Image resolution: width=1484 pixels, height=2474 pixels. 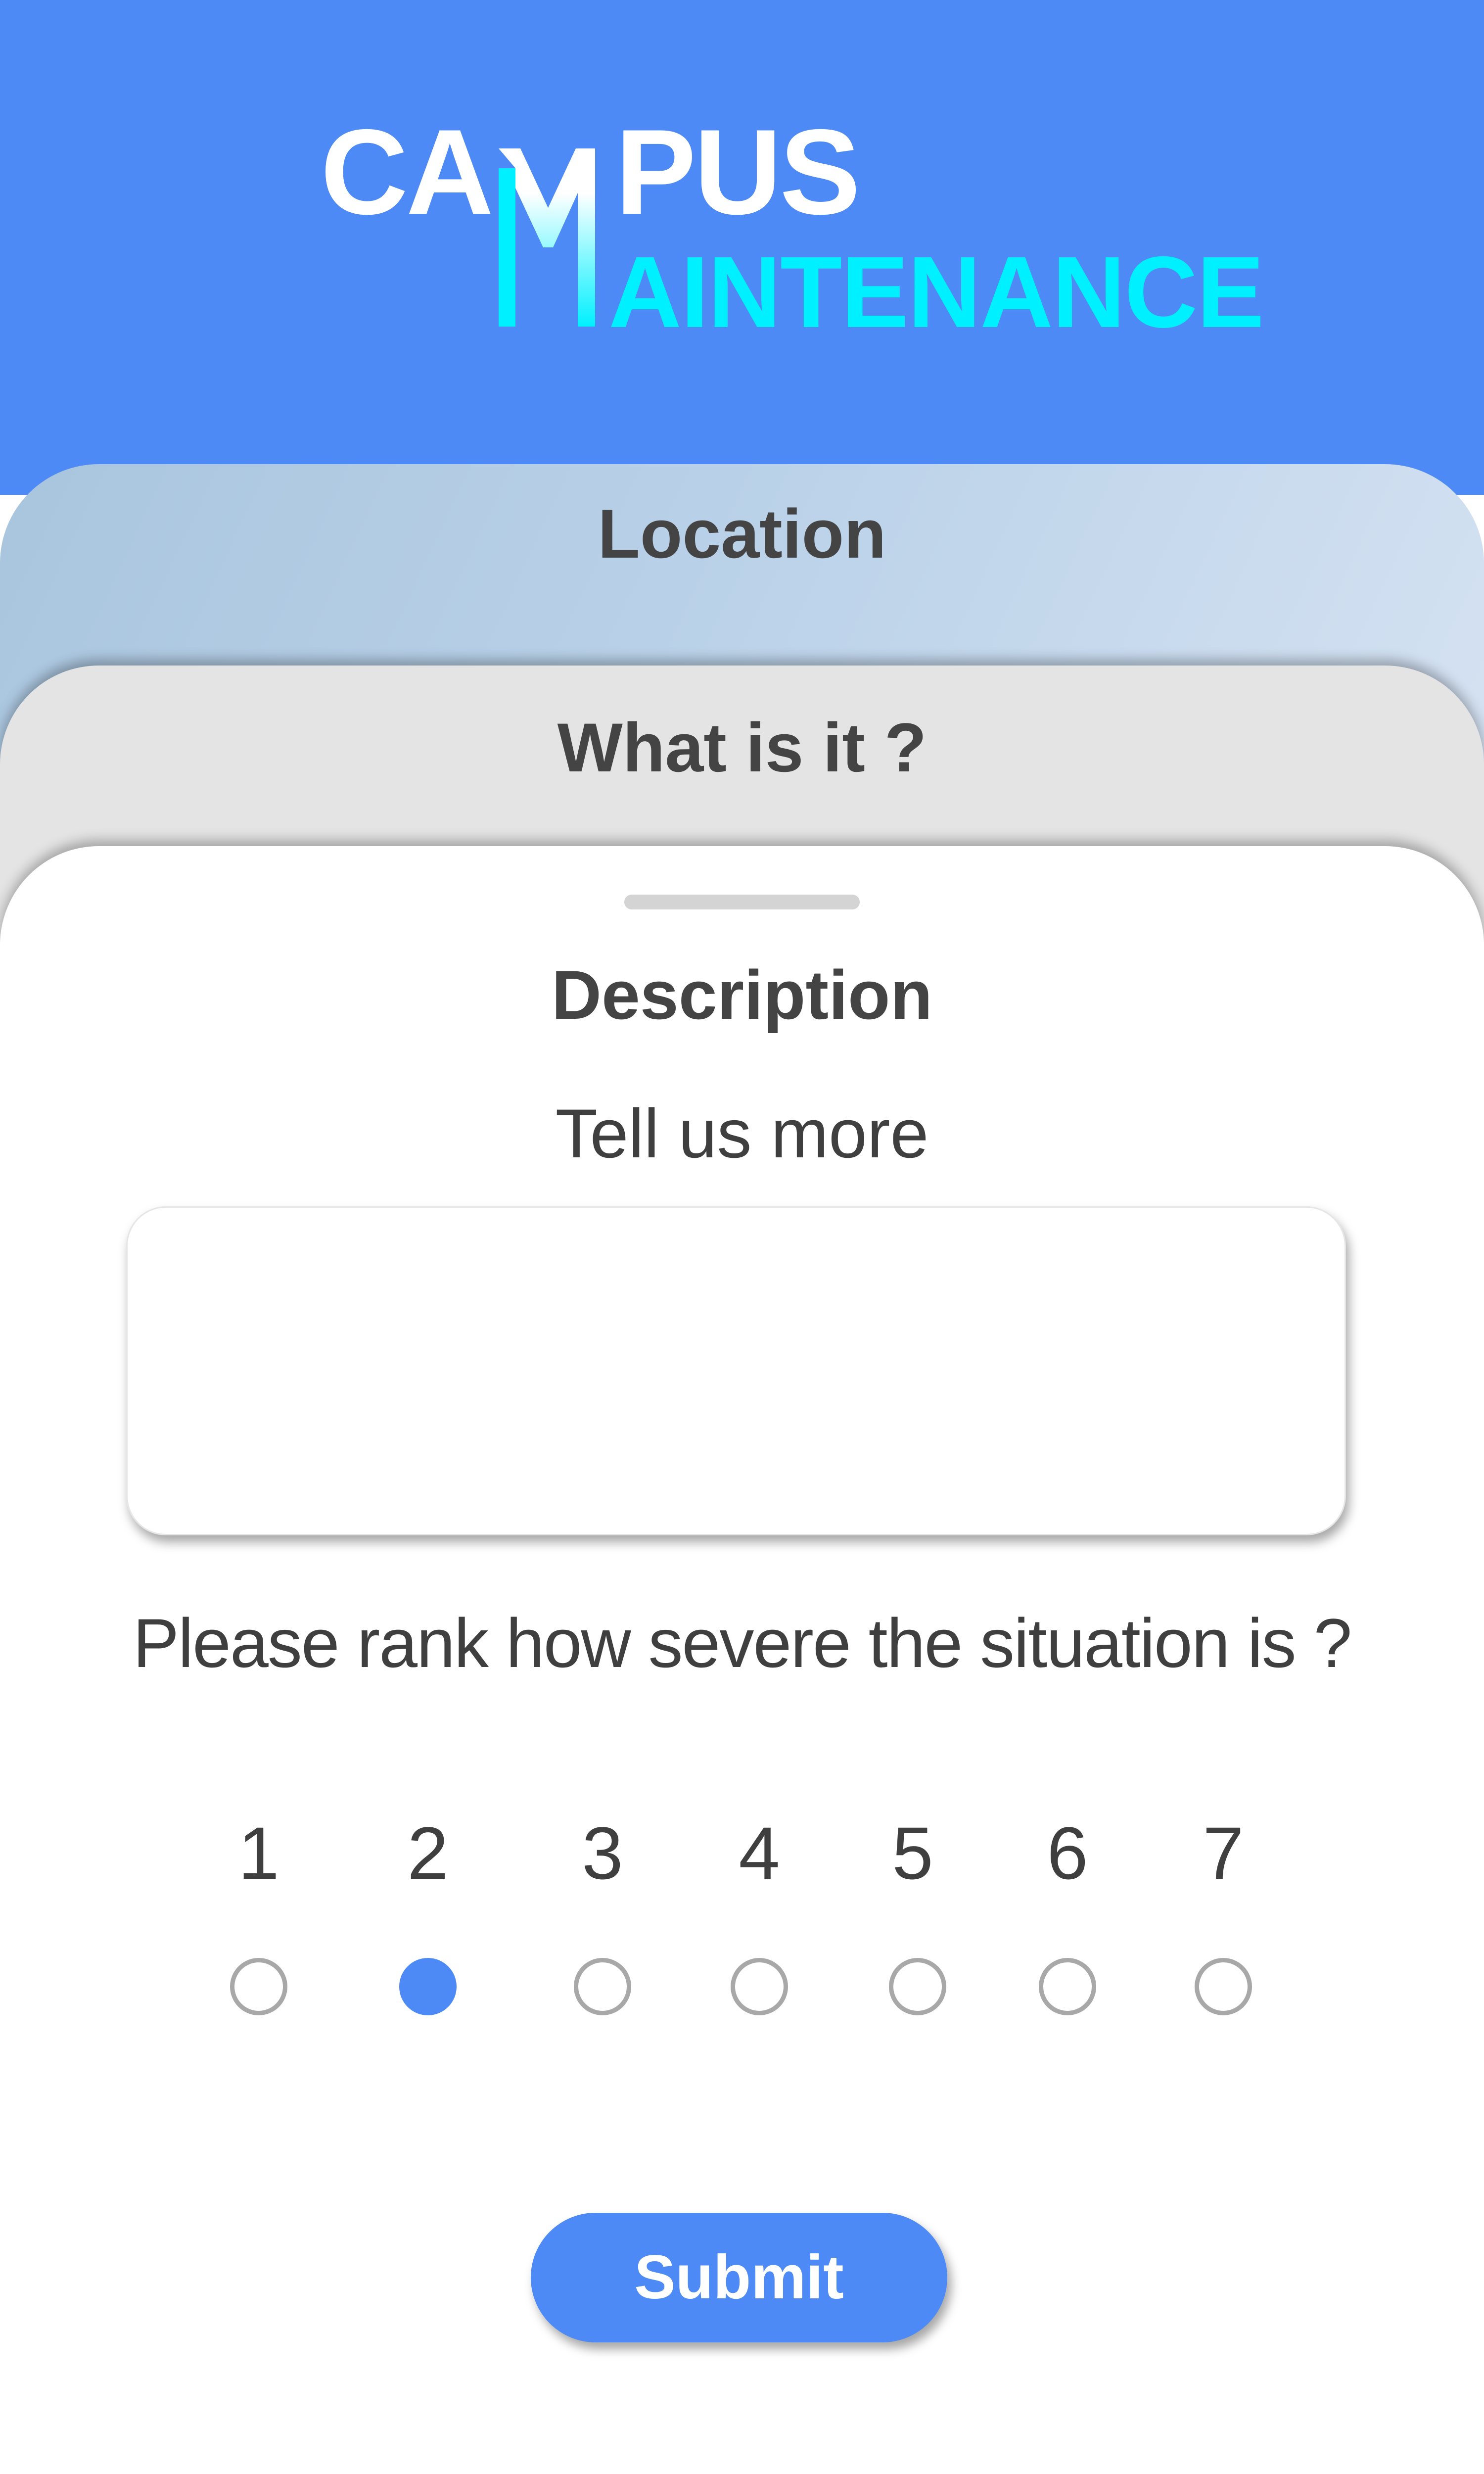 I want to click on severity-label-5: 5, so click(x=912, y=1853).